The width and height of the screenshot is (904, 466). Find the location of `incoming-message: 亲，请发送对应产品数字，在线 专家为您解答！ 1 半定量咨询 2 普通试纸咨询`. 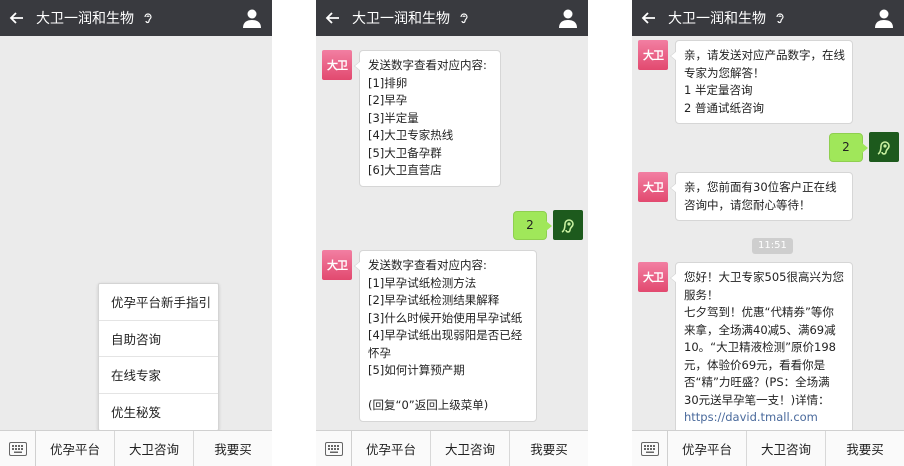

incoming-message: 亲，请发送对应产品数字，在线 专家为您解答！ 1 半定量咨询 2 普通试纸咨询 is located at coordinates (761, 82).